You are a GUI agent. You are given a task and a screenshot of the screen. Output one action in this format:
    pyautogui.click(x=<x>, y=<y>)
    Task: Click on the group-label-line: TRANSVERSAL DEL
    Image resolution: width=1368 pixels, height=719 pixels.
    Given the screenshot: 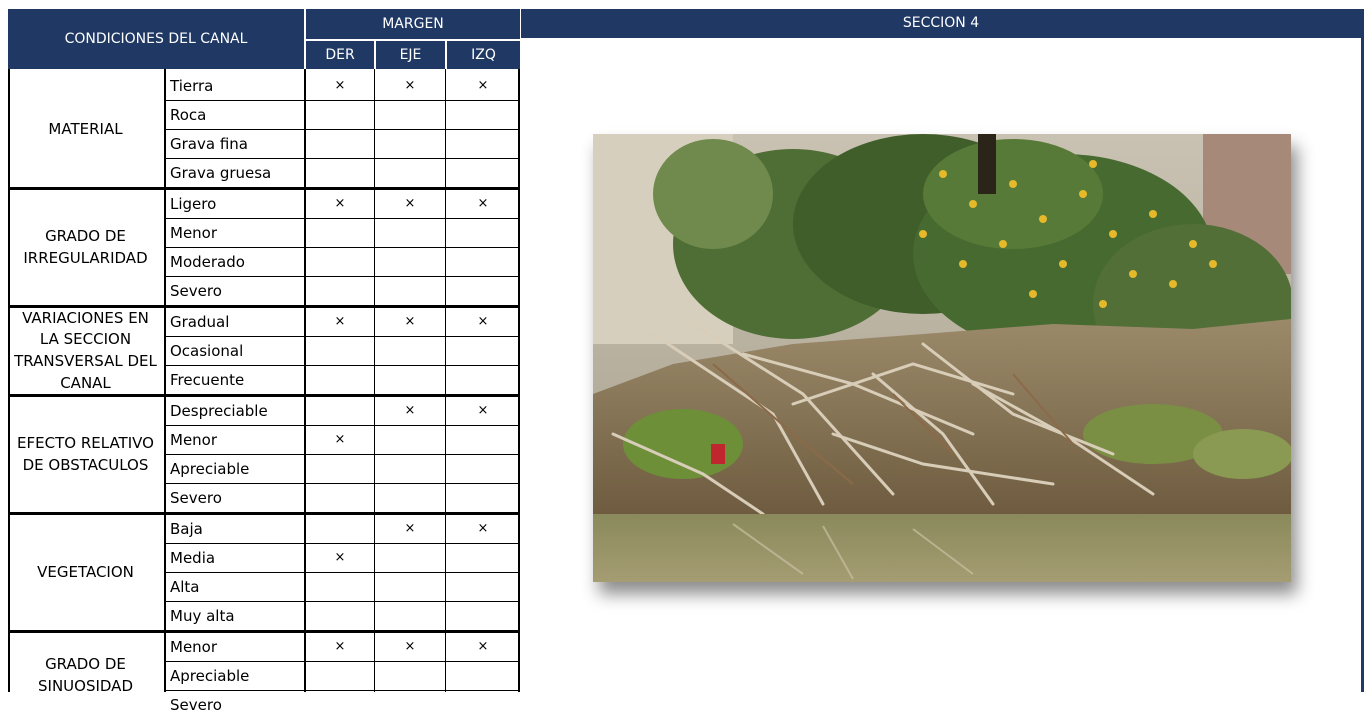 What is the action you would take?
    pyautogui.click(x=85, y=361)
    